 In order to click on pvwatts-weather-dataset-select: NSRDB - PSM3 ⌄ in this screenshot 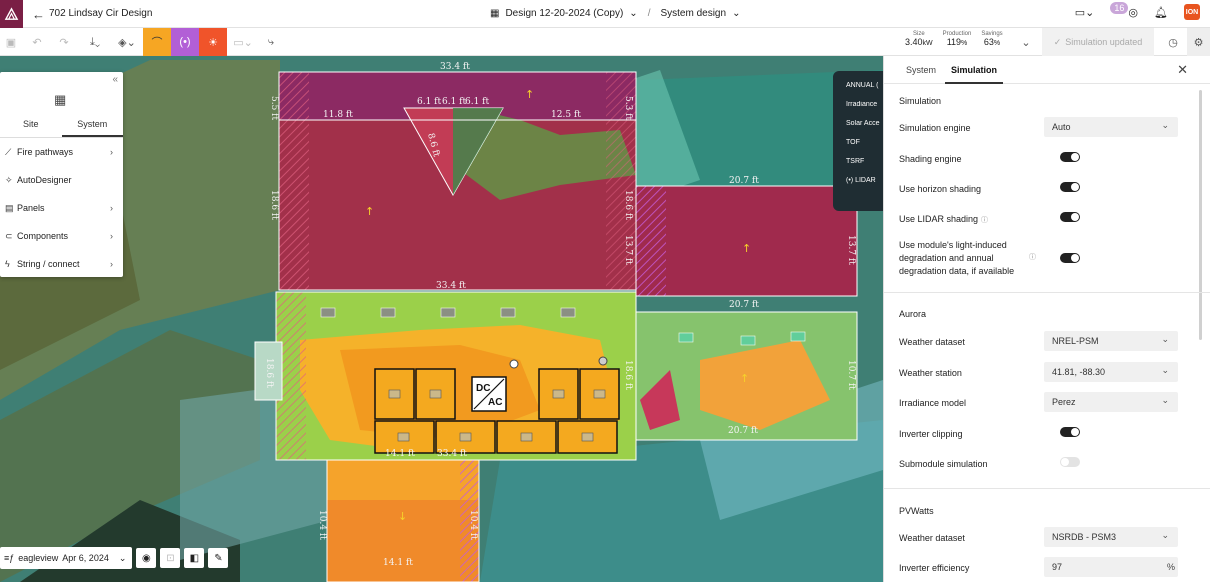, I will do `click(1111, 537)`.